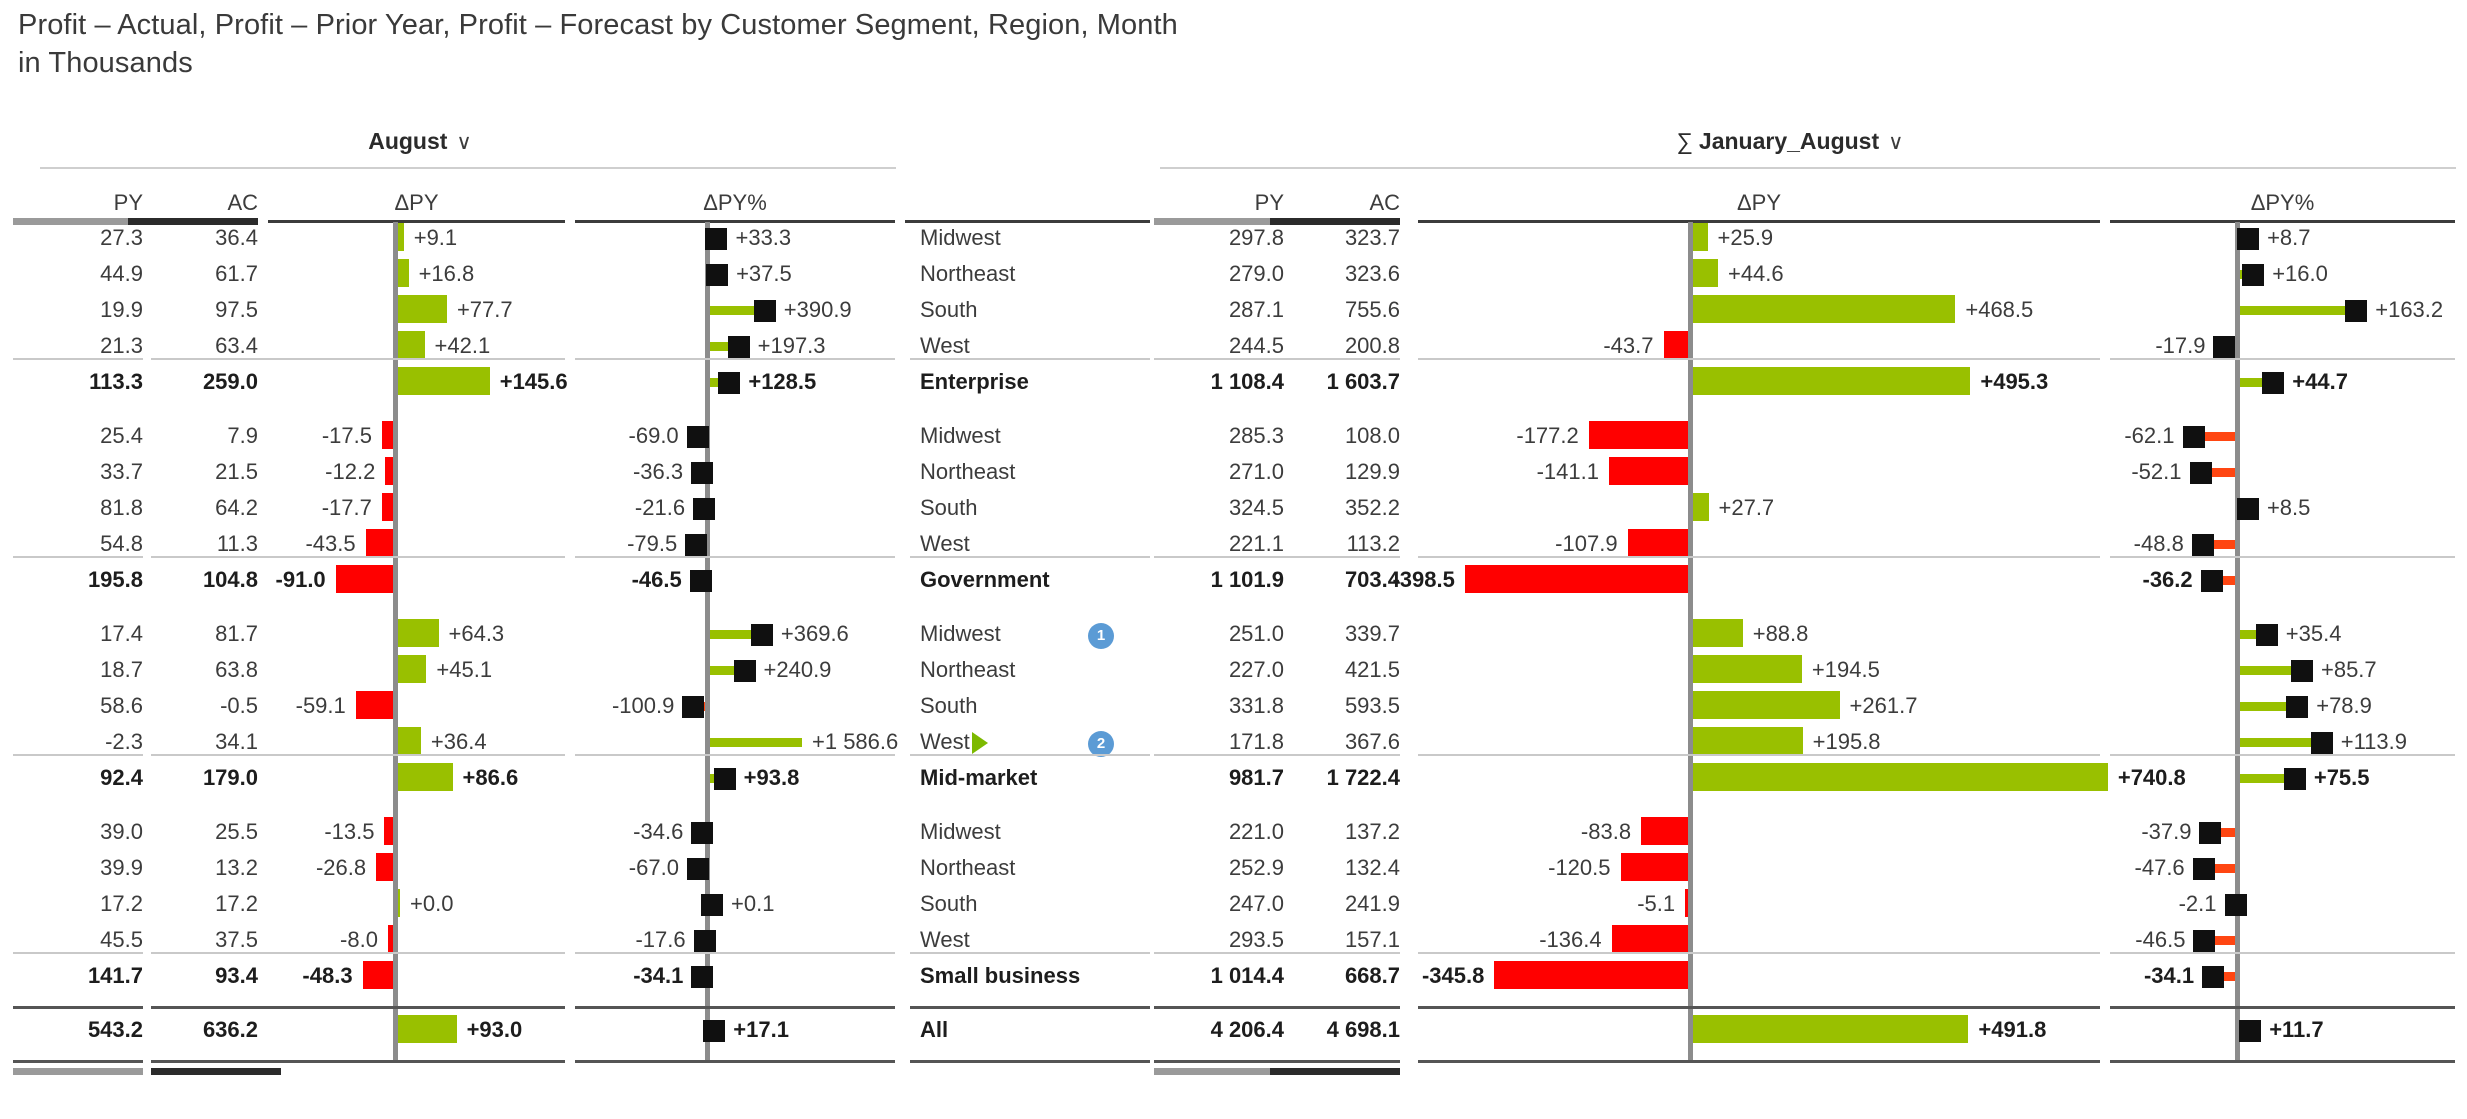 This screenshot has width=2467, height=1119. What do you see at coordinates (1628, 345) in the screenshot?
I see `table-row-ytd-dpy-label: -43.7` at bounding box center [1628, 345].